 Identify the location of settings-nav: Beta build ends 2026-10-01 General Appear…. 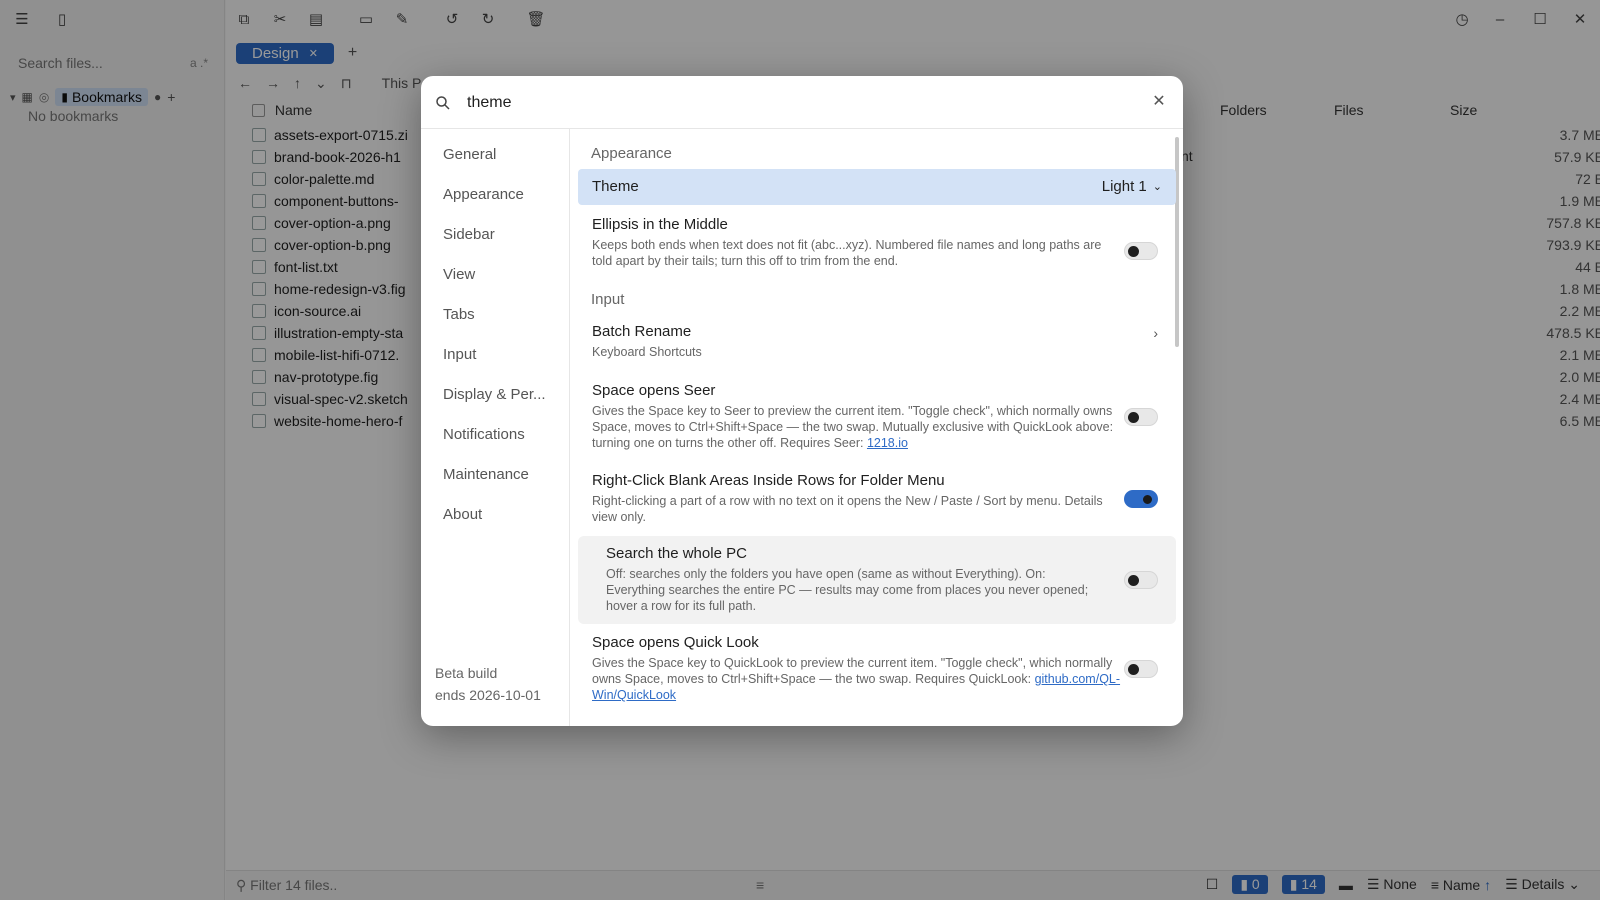
(495, 427).